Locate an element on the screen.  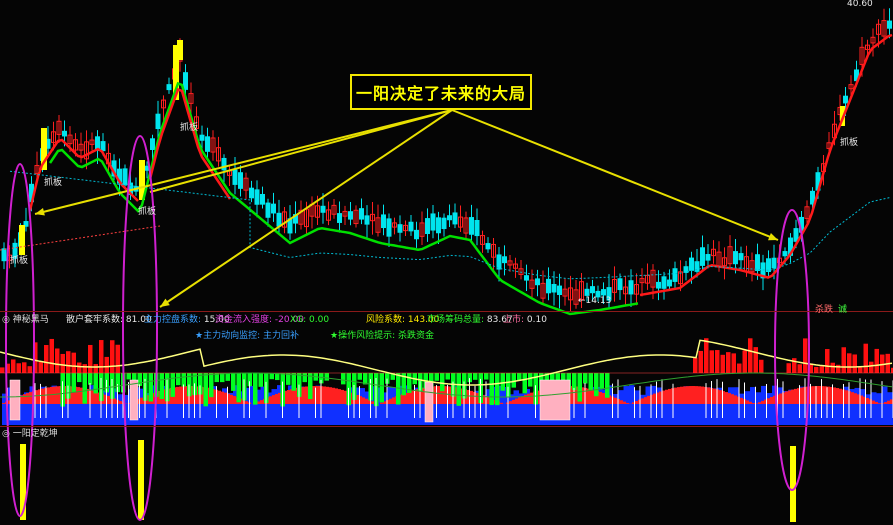
tag-3: 抓板 is located at coordinates (147, 212).